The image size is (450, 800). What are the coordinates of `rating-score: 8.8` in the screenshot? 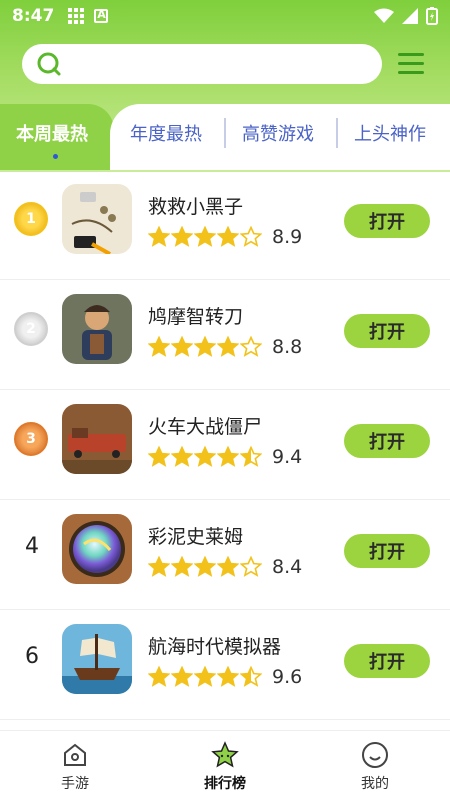 It's located at (287, 347).